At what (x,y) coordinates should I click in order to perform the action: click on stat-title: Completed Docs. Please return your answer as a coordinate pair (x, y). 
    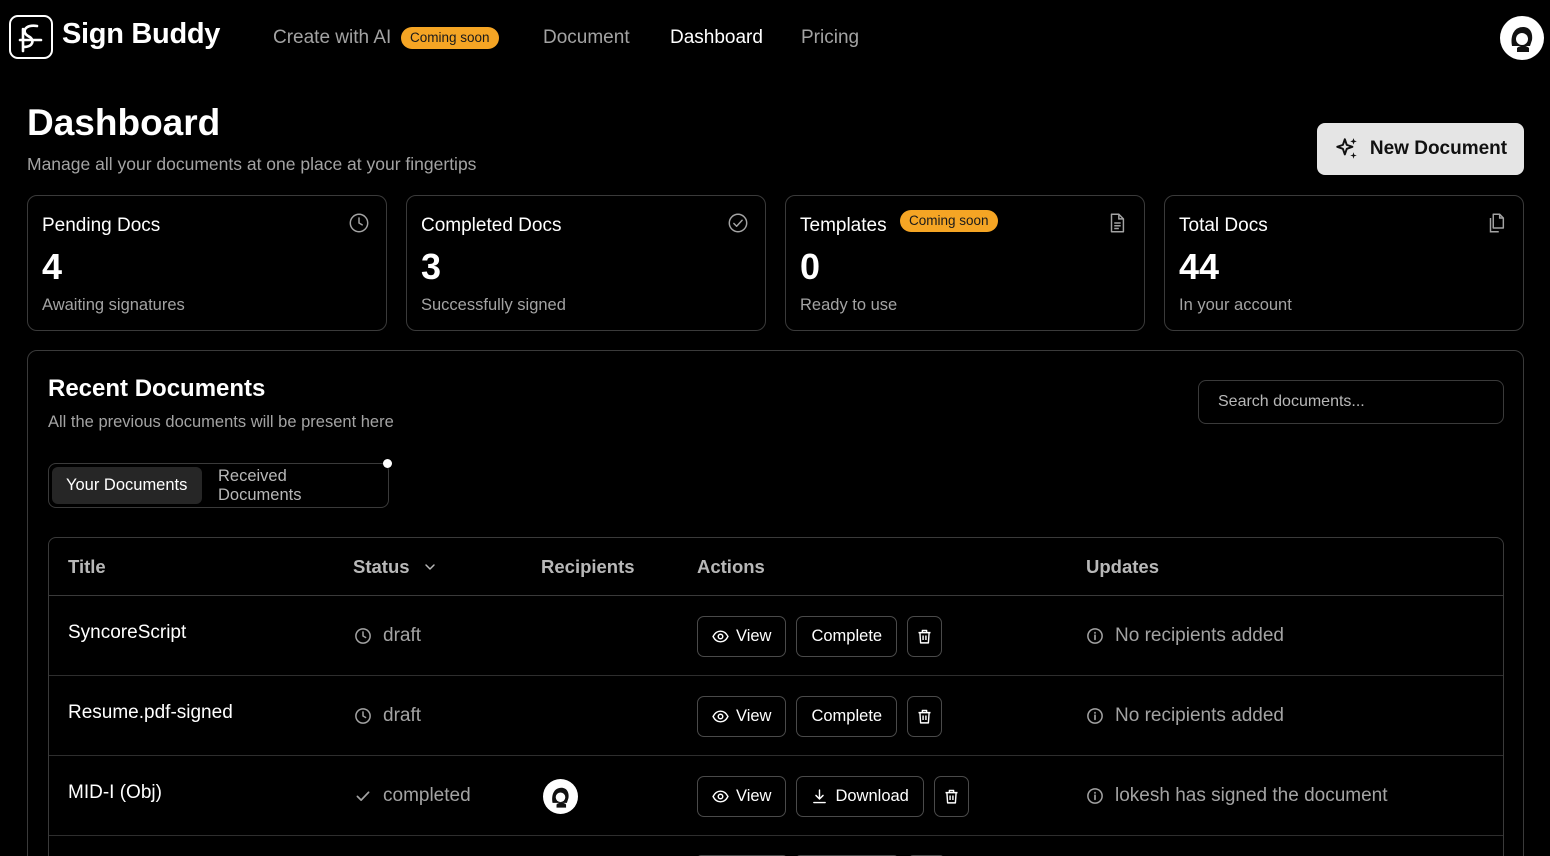
    Looking at the image, I should click on (491, 225).